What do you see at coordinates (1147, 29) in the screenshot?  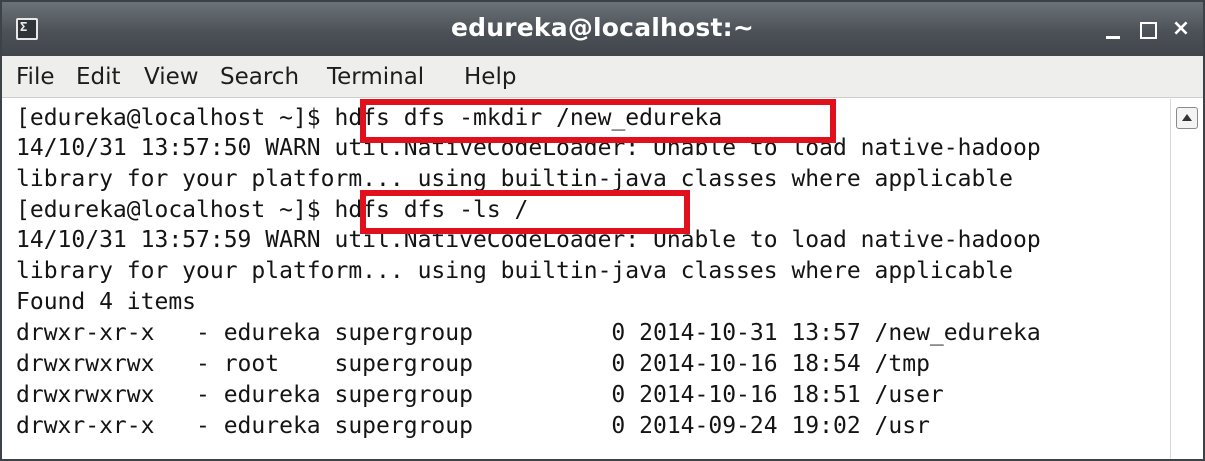 I see `maximize-icon` at bounding box center [1147, 29].